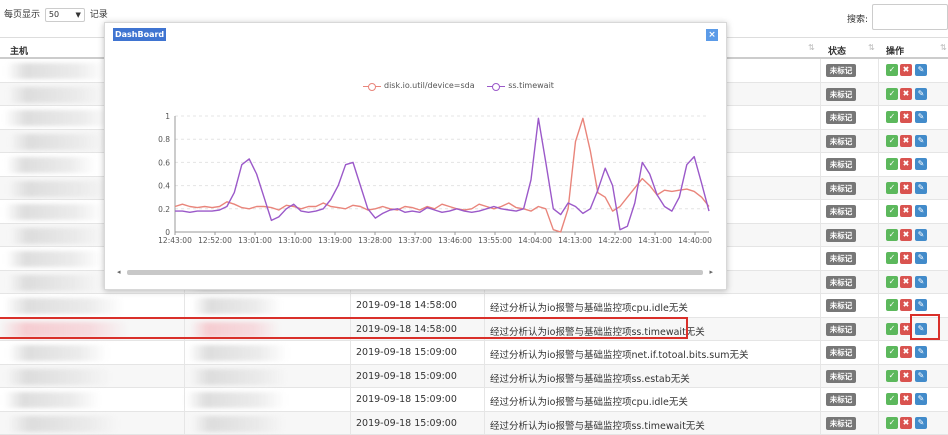 This screenshot has height=435, width=948. What do you see at coordinates (925, 327) in the screenshot?
I see `highlight-box-edit-button` at bounding box center [925, 327].